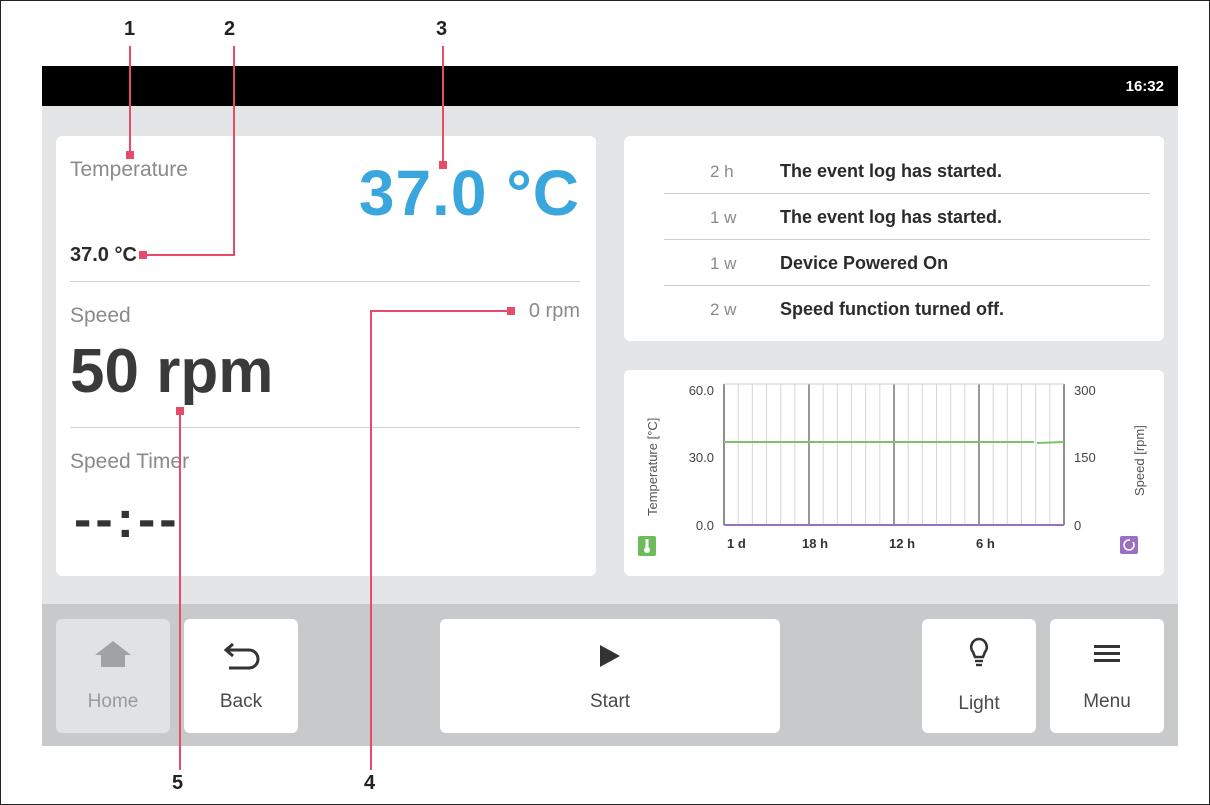 The image size is (1210, 805). What do you see at coordinates (985, 543) in the screenshot?
I see `x-tick-label: 6 h` at bounding box center [985, 543].